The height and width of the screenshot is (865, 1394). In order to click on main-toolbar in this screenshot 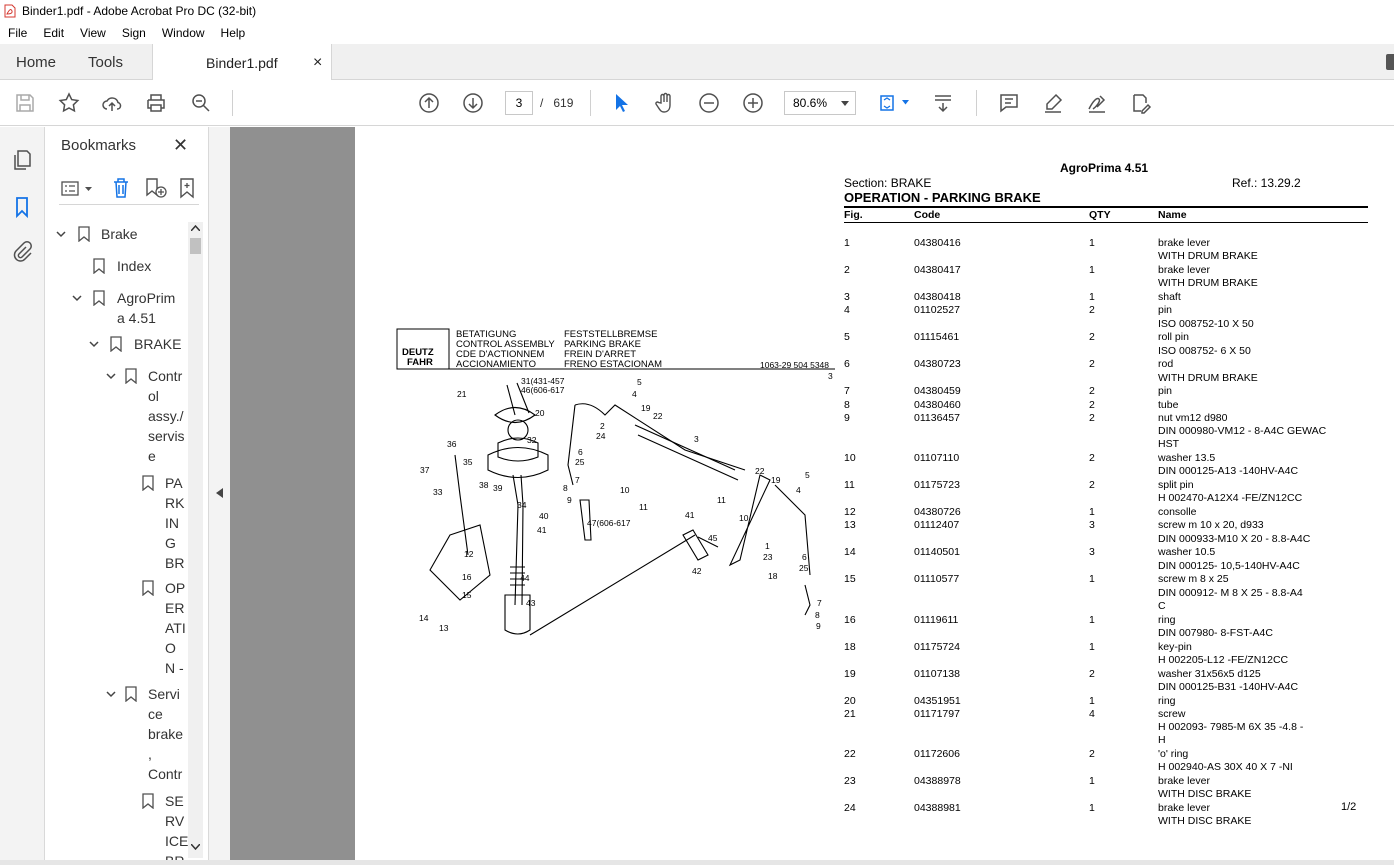, I will do `click(697, 103)`.